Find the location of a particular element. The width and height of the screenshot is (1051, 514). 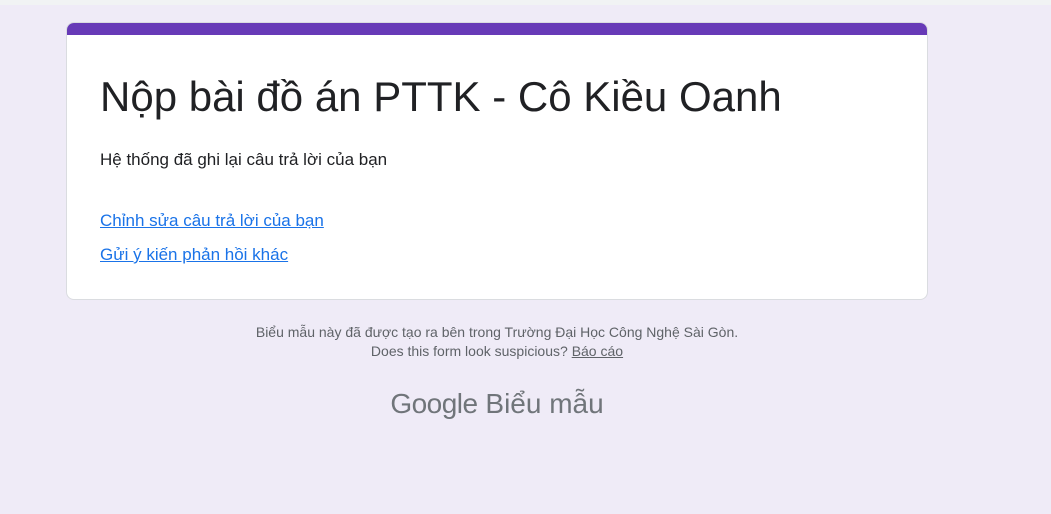

edit-response-link: Chỉnh sửa câu trả lời của bạn is located at coordinates (212, 221).